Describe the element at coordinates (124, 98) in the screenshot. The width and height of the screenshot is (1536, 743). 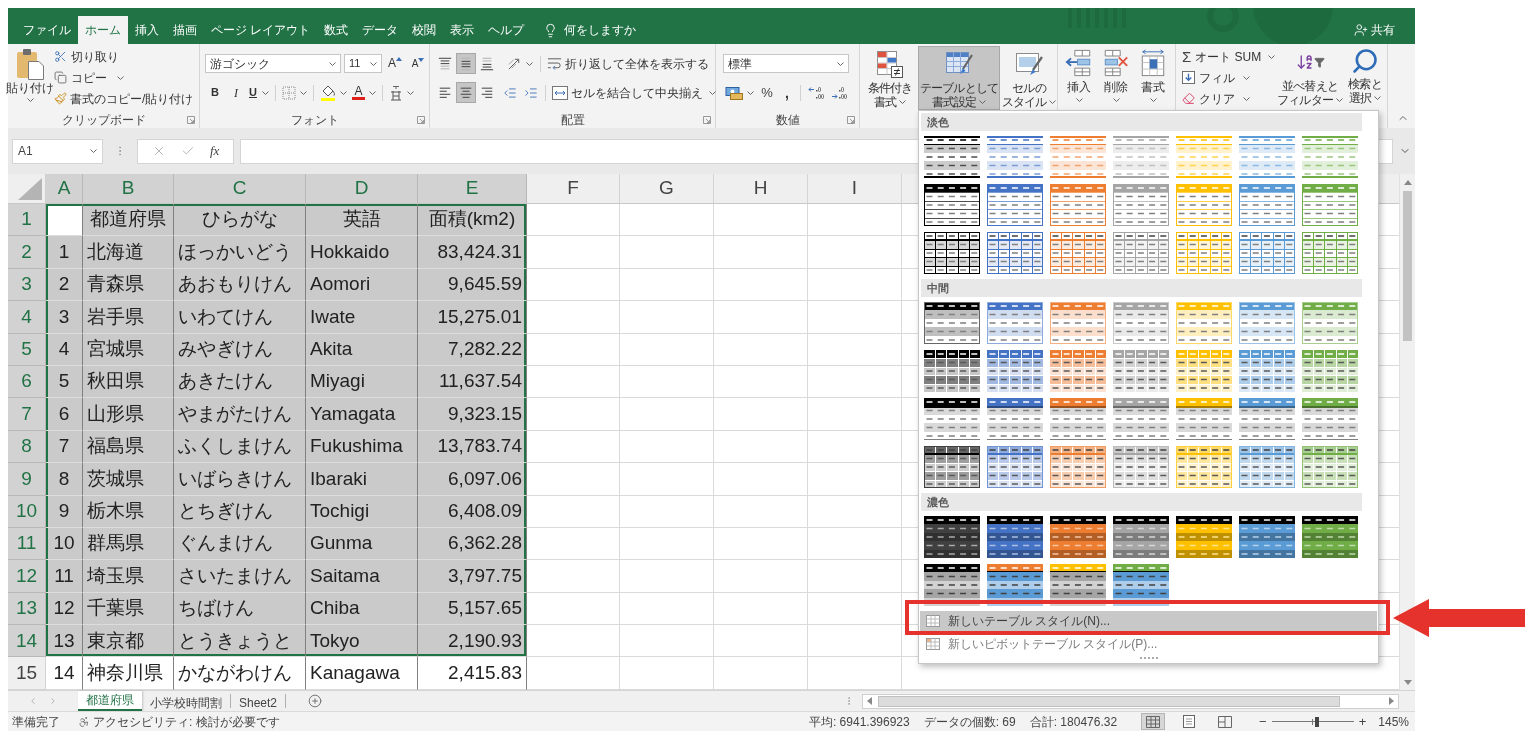
I see `format-painter-button: 書式のコピー/貼り付け` at that location.